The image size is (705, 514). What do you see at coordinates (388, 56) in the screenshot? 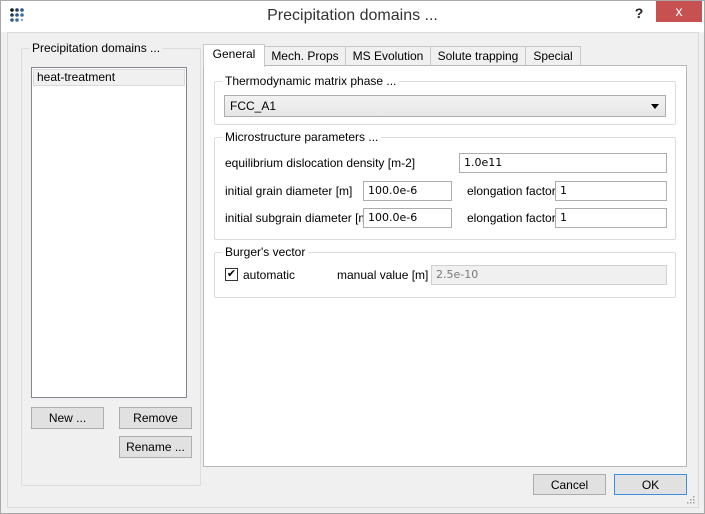
I see `tab-ms-evolution: MS Evolution` at bounding box center [388, 56].